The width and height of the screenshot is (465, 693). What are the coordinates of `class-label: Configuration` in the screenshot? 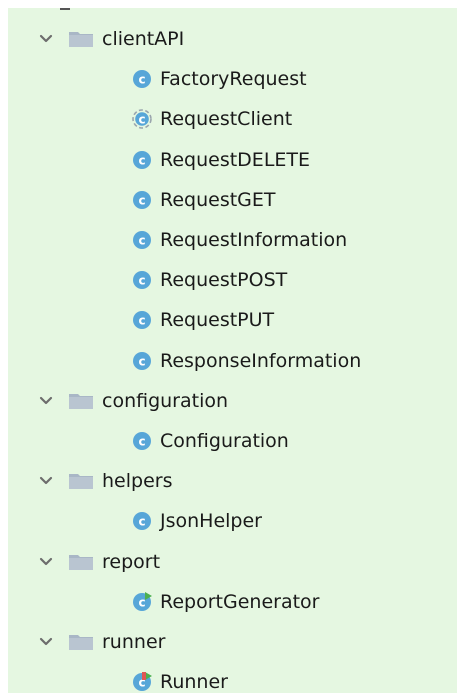 It's located at (224, 441).